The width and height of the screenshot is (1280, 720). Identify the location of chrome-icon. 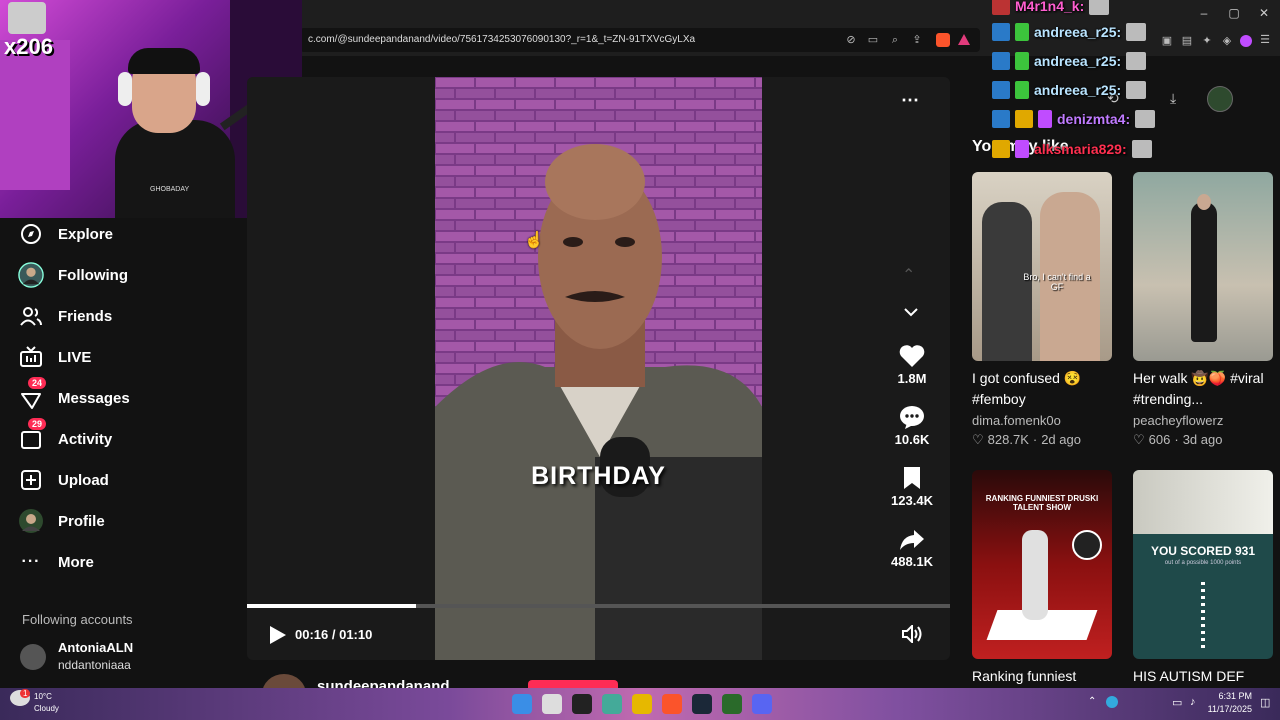
(612, 704).